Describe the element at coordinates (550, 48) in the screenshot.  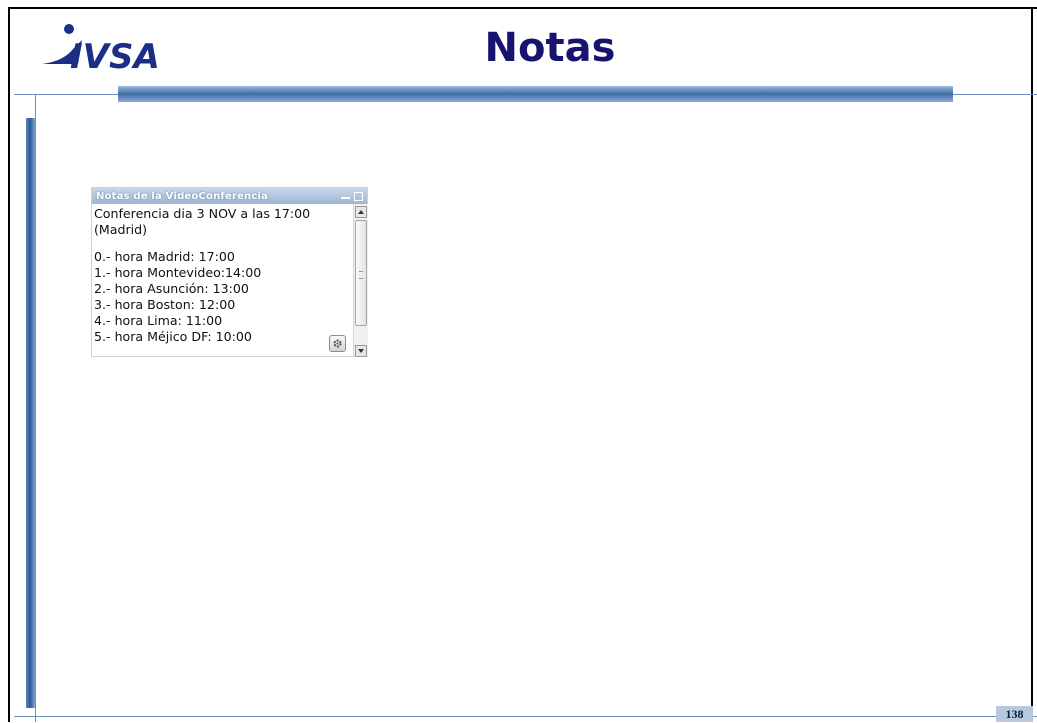
I see `page-title: Notas` at that location.